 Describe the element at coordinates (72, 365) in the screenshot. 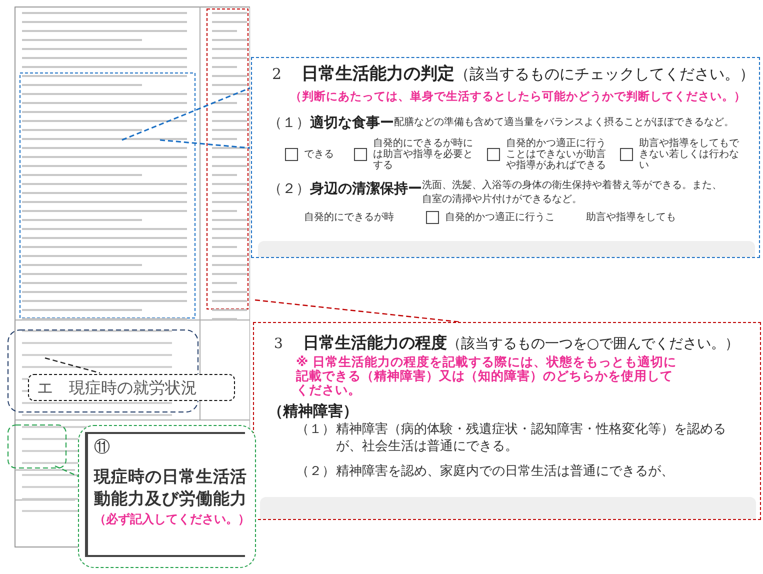

I see `leader-line` at that location.